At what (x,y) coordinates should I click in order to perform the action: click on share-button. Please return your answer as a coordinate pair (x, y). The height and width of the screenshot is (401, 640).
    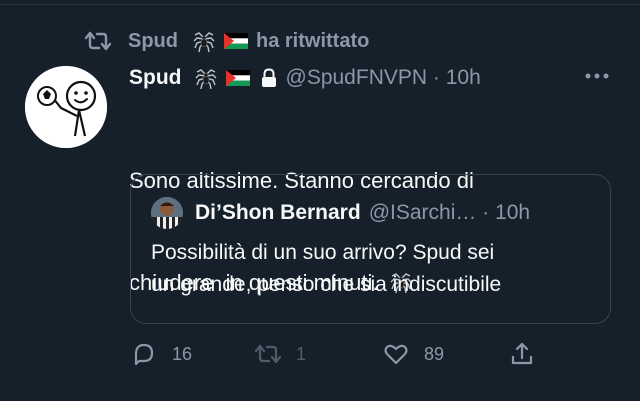
    Looking at the image, I should click on (529, 354).